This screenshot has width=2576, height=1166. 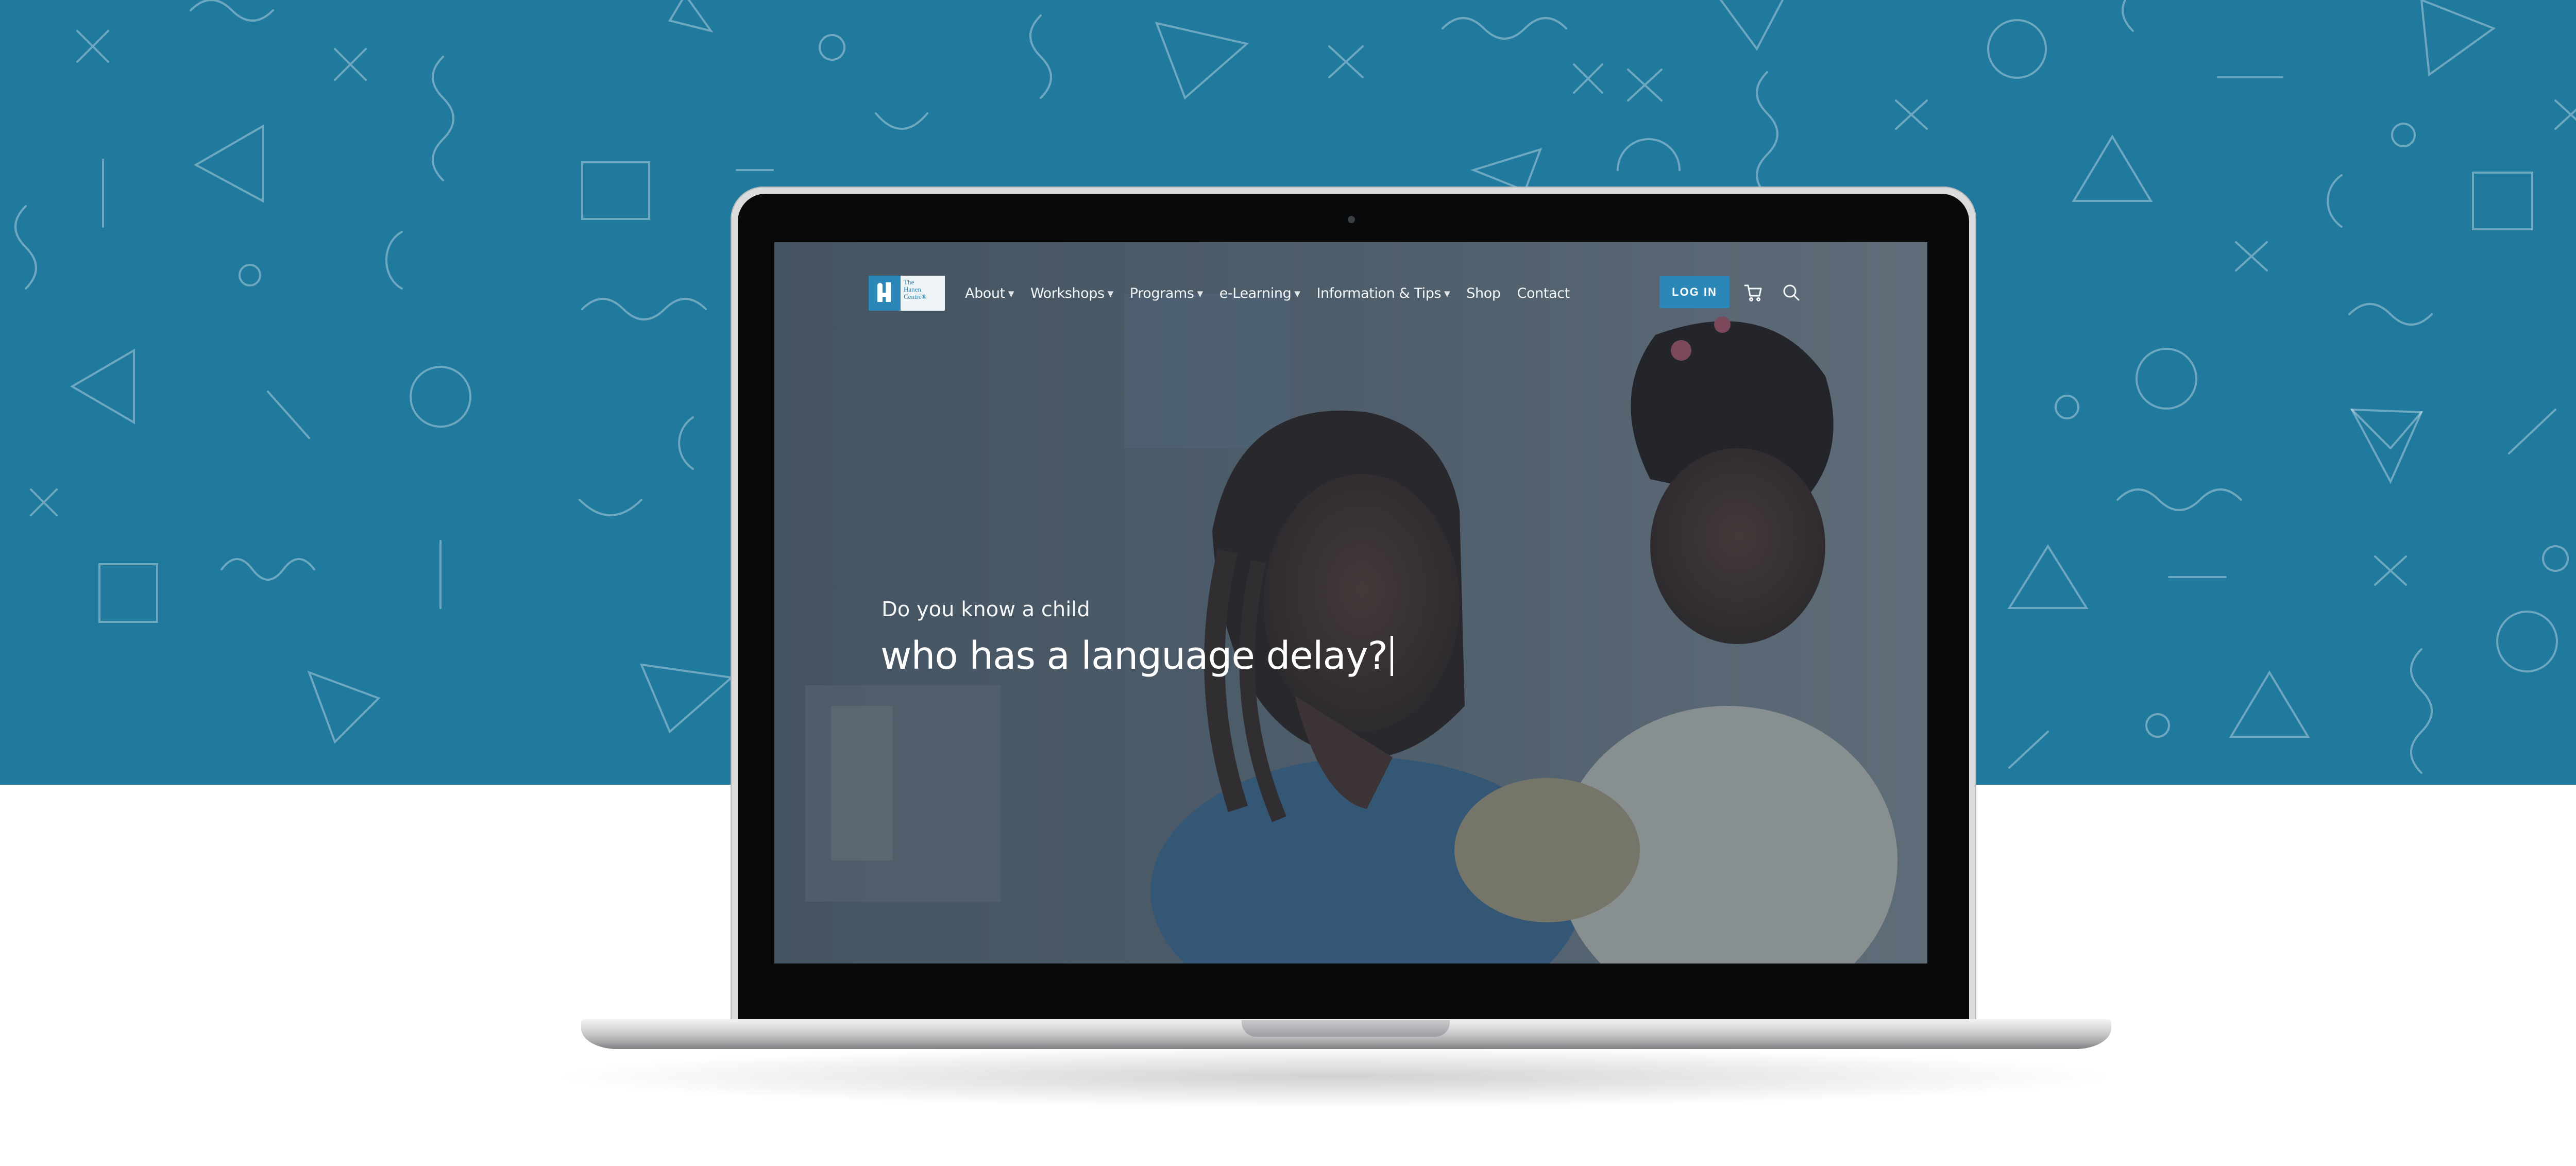 I want to click on site-logo: The Hanen Centre®, so click(x=907, y=293).